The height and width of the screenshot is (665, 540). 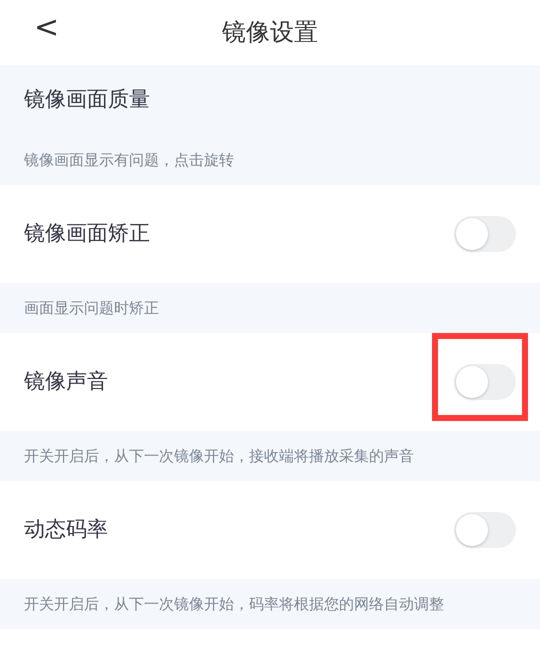 I want to click on settings-item: 镜像画面质量, so click(x=270, y=100).